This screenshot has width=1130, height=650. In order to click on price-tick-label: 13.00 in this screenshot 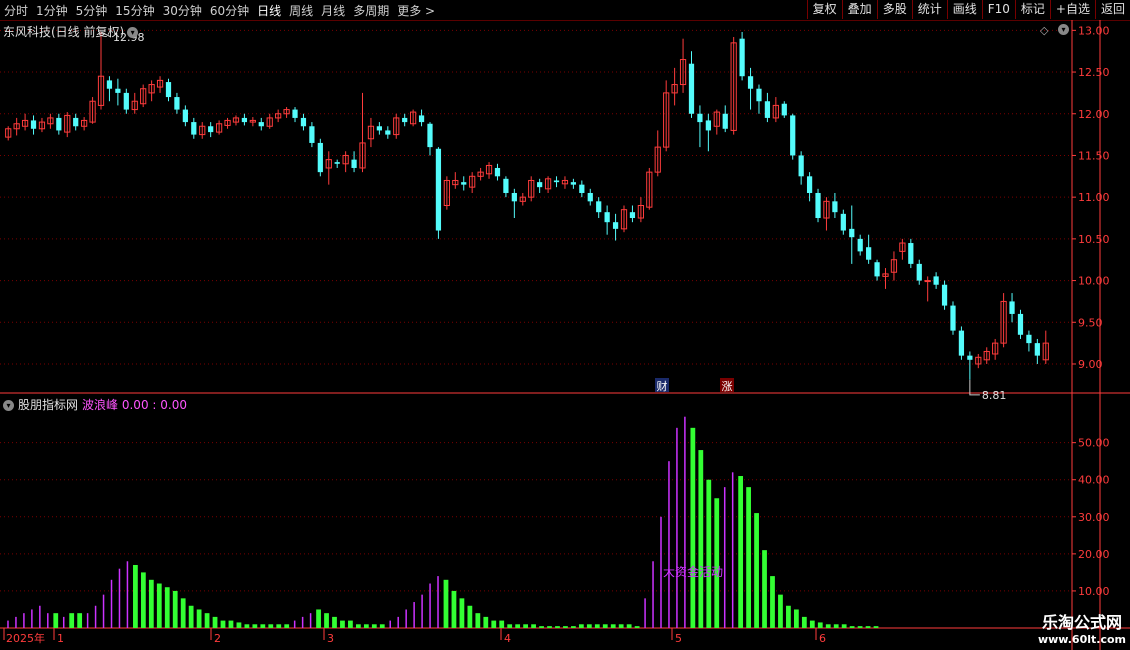, I will do `click(1094, 30)`.